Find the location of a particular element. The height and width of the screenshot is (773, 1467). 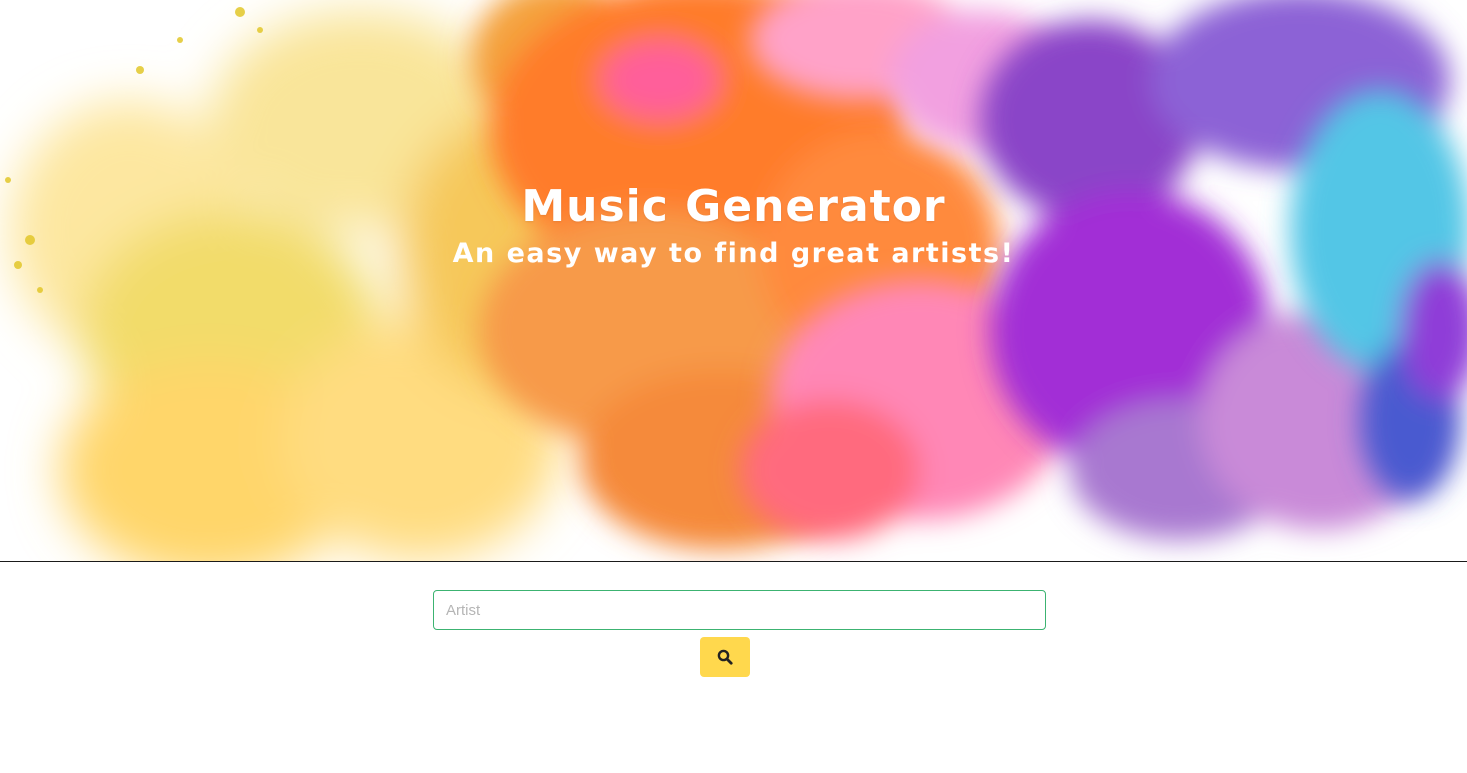

search-icon is located at coordinates (725, 657).